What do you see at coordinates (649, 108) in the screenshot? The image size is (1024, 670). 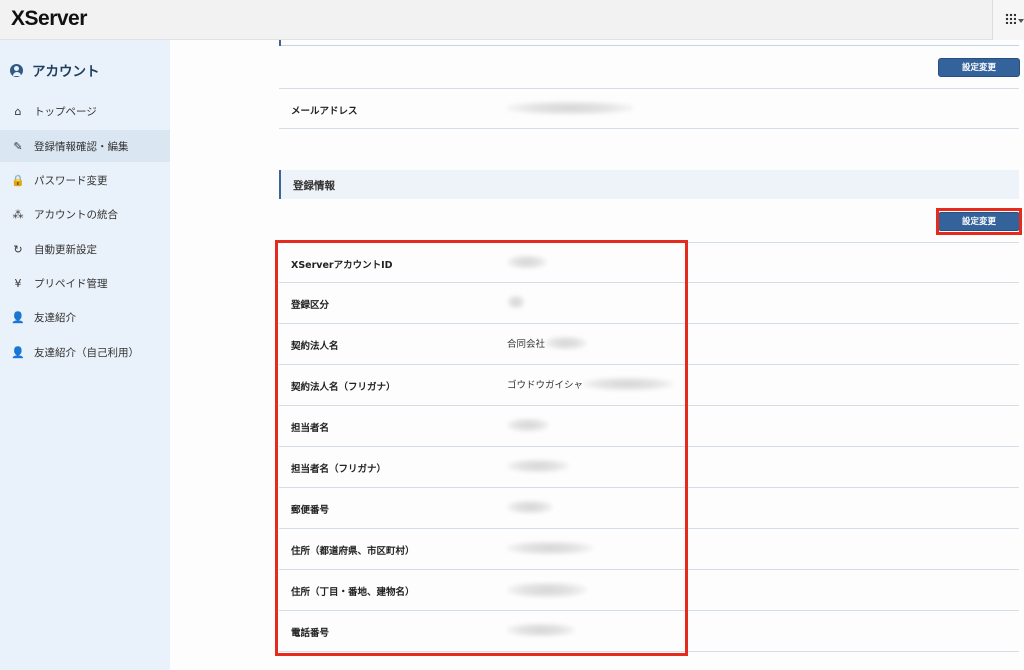 I see `email-row: メールアドレス` at bounding box center [649, 108].